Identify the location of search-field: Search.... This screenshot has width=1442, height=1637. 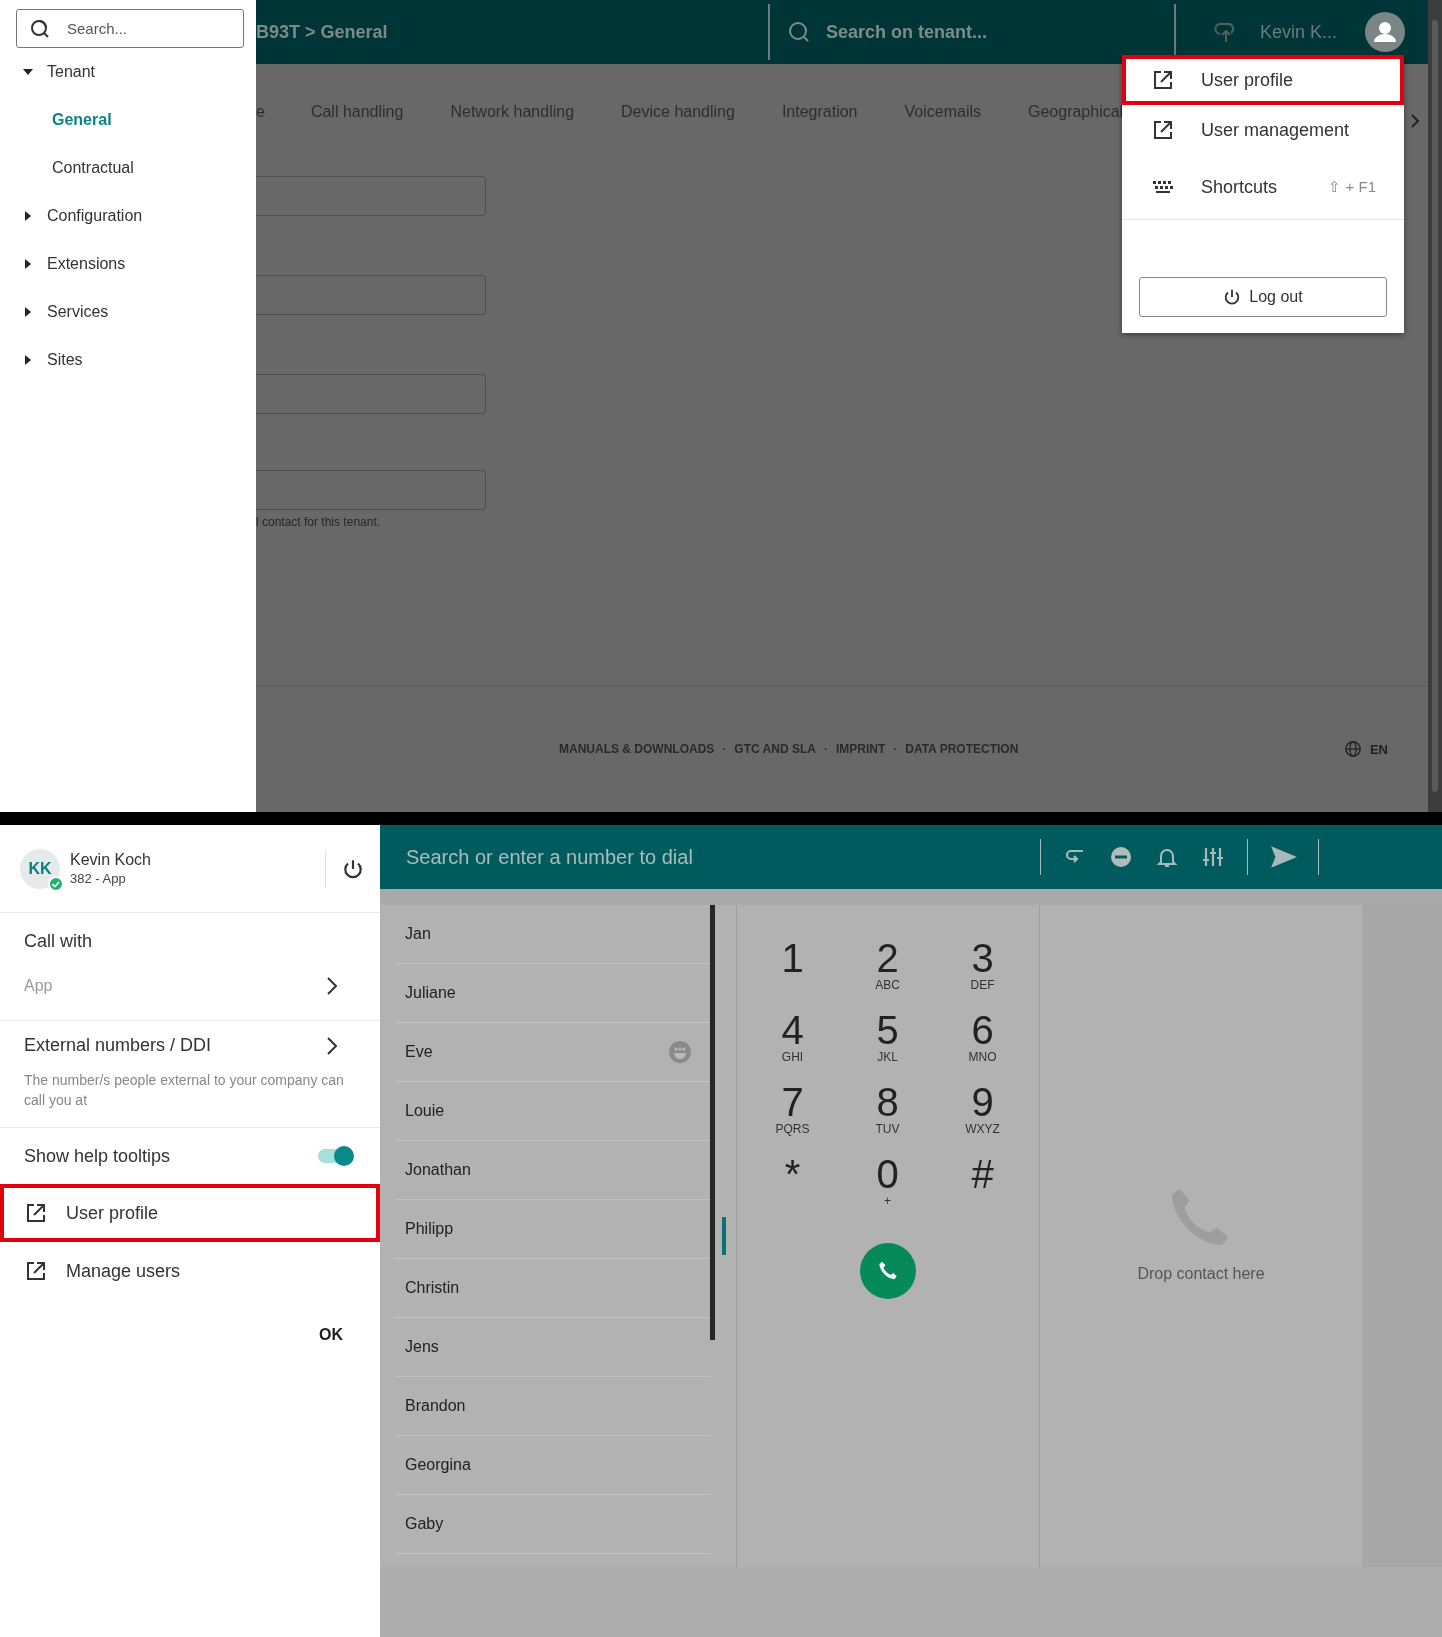
(130, 28).